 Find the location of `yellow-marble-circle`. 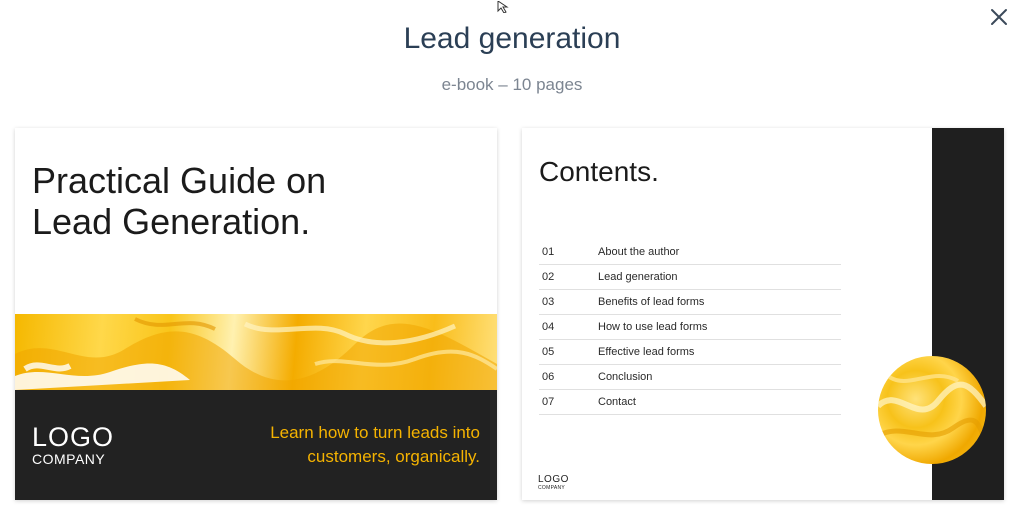

yellow-marble-circle is located at coordinates (932, 410).